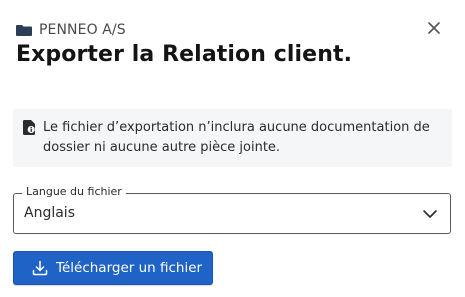  I want to click on download-icon, so click(40, 268).